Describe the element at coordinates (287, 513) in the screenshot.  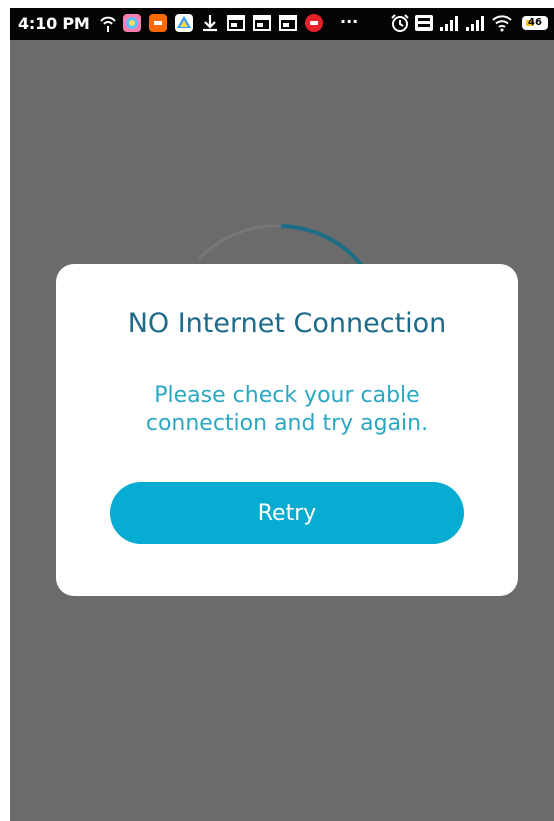
I see `retry-button: Retry` at that location.